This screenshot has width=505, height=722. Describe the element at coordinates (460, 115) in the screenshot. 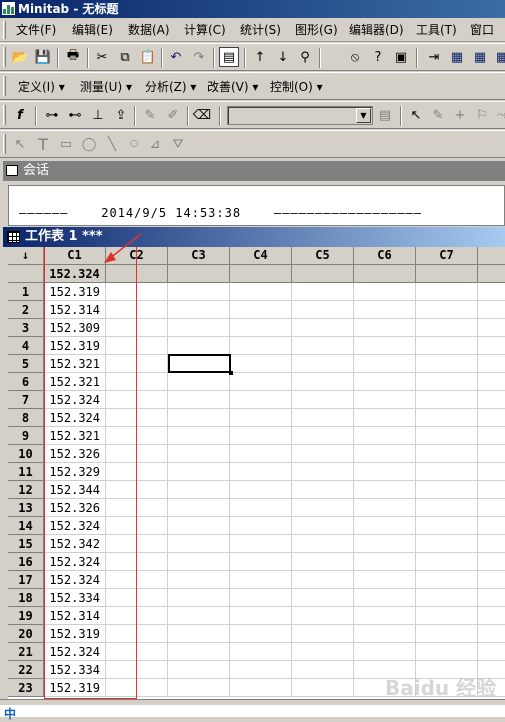

I see `crosshair-icon: +` at that location.